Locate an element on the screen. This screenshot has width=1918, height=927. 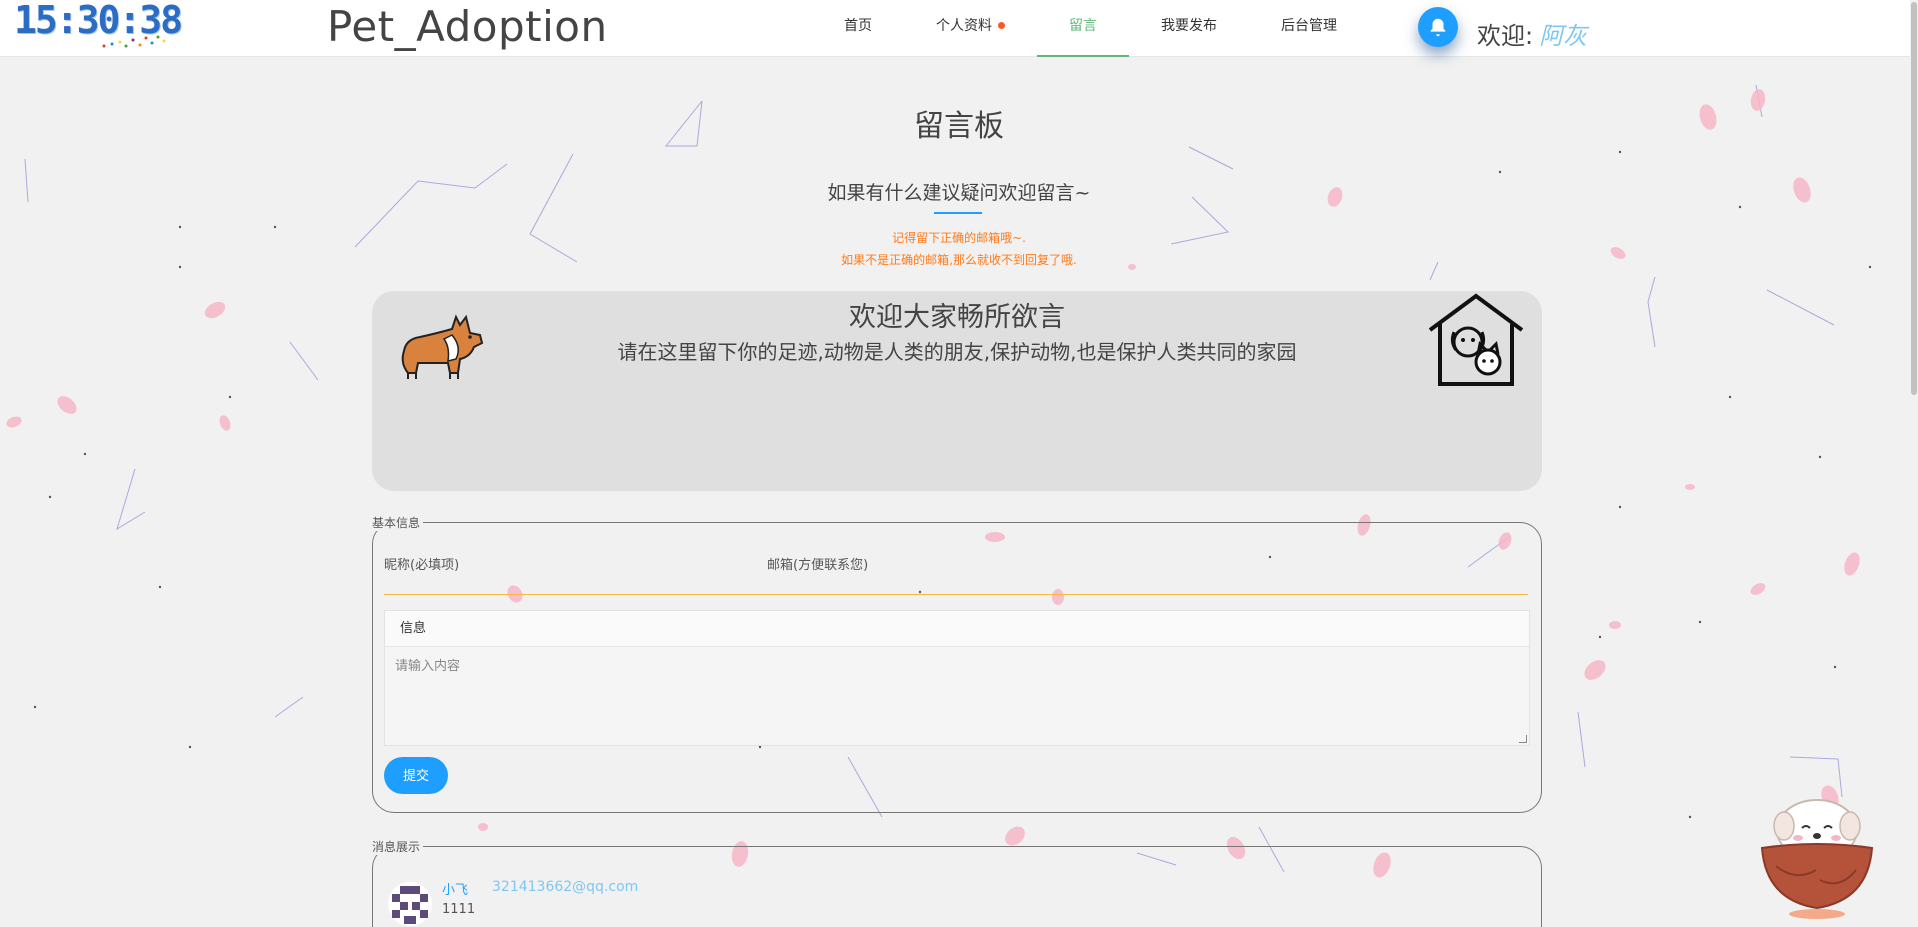
subtitle-underline is located at coordinates (958, 213).